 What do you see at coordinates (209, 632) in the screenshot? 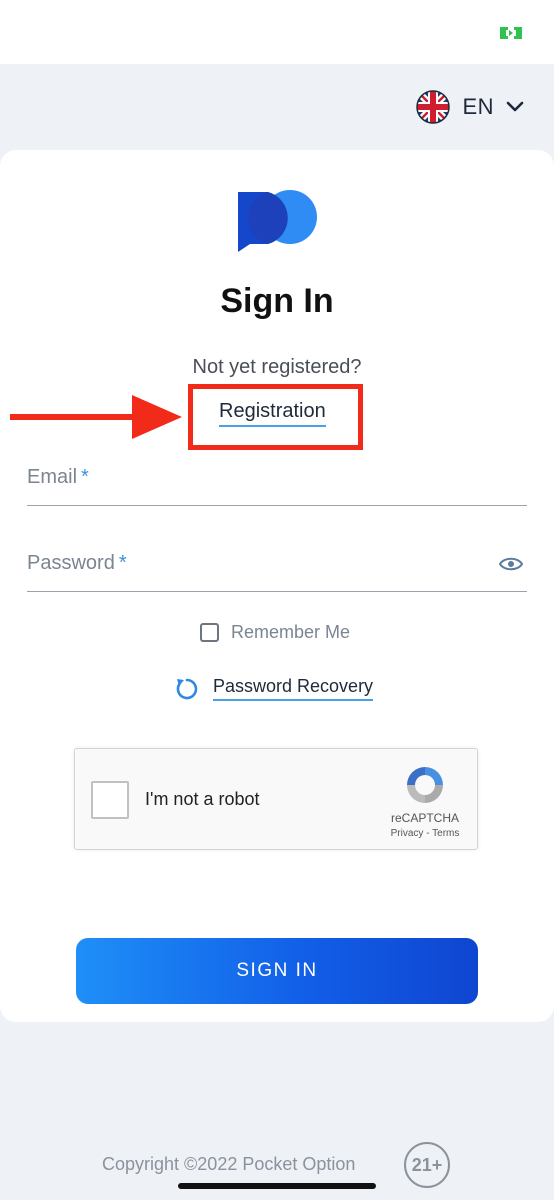
I see `remember-me-box` at bounding box center [209, 632].